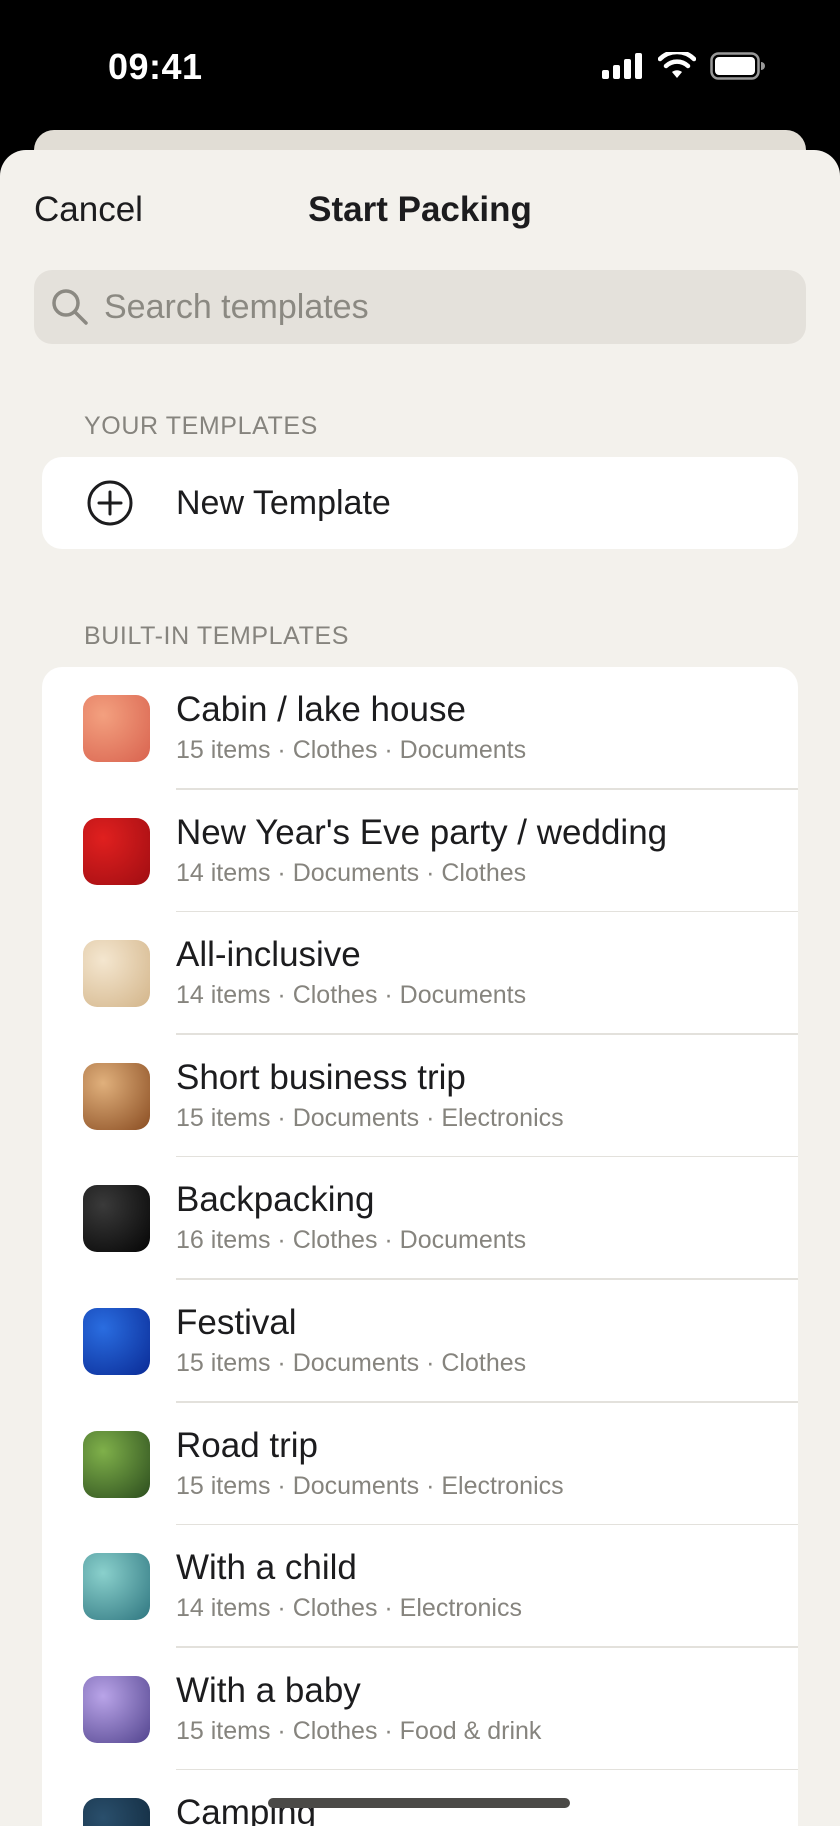  I want to click on template-subtitle: 15 items · Clothes · Food & drink, so click(359, 1730).